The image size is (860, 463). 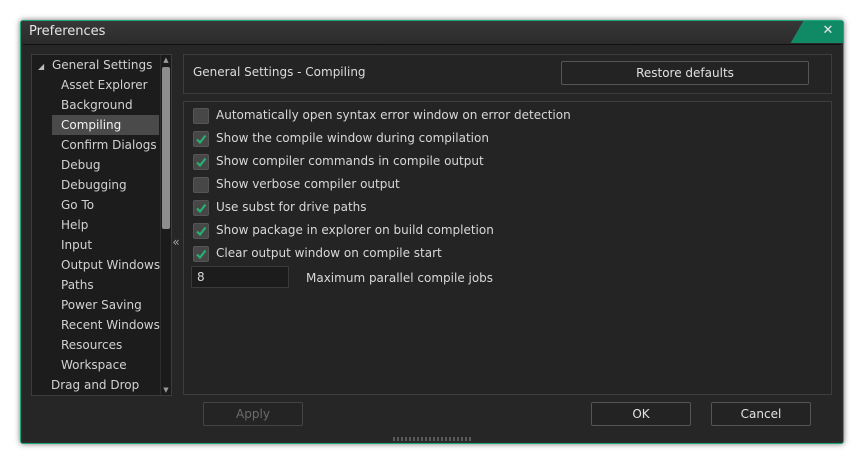 I want to click on option-row: Use subst for drive paths, so click(x=493, y=208).